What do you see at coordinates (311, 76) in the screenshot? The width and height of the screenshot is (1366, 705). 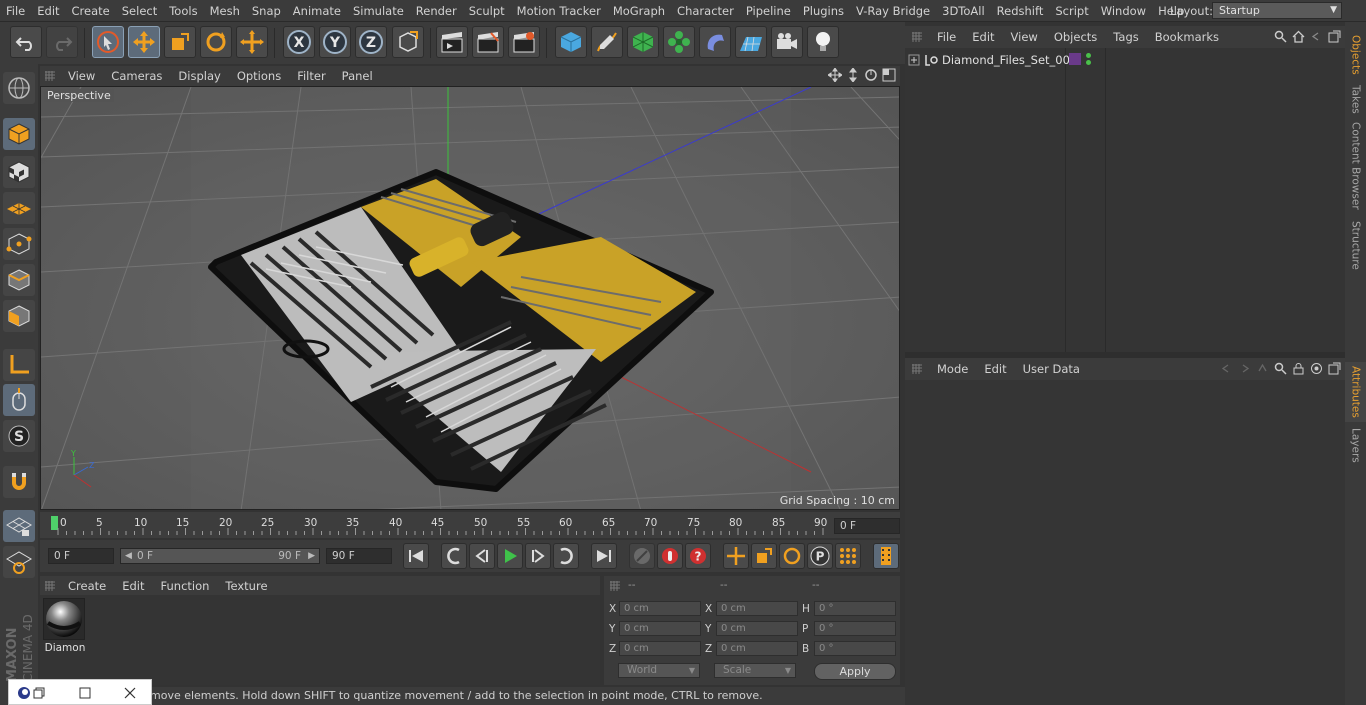 I see `vp-menu-filter: Filter` at bounding box center [311, 76].